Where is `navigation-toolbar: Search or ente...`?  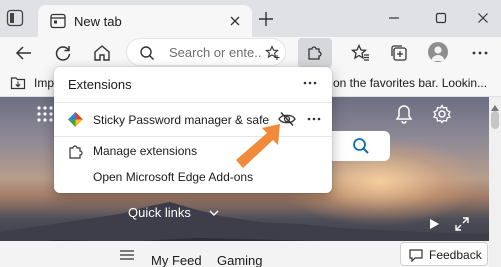
navigation-toolbar: Search or ente... is located at coordinates (250, 53).